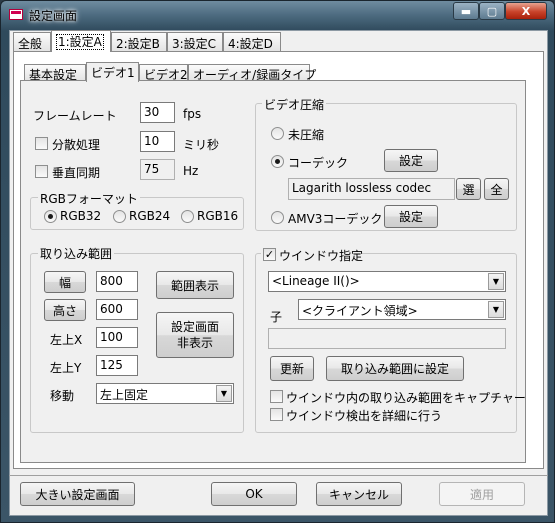 This screenshot has height=523, width=555. Describe the element at coordinates (81, 41) in the screenshot. I see `tab-setting-a: 1:設定A` at that location.